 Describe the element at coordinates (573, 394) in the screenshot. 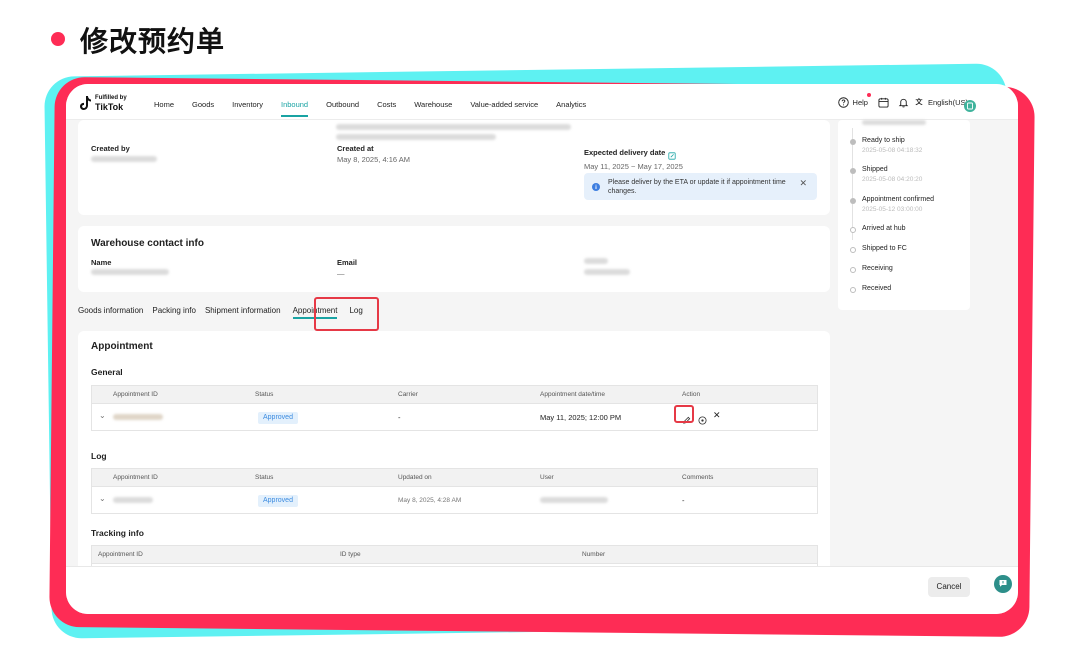

I see `column-header: Appointment date/time` at that location.